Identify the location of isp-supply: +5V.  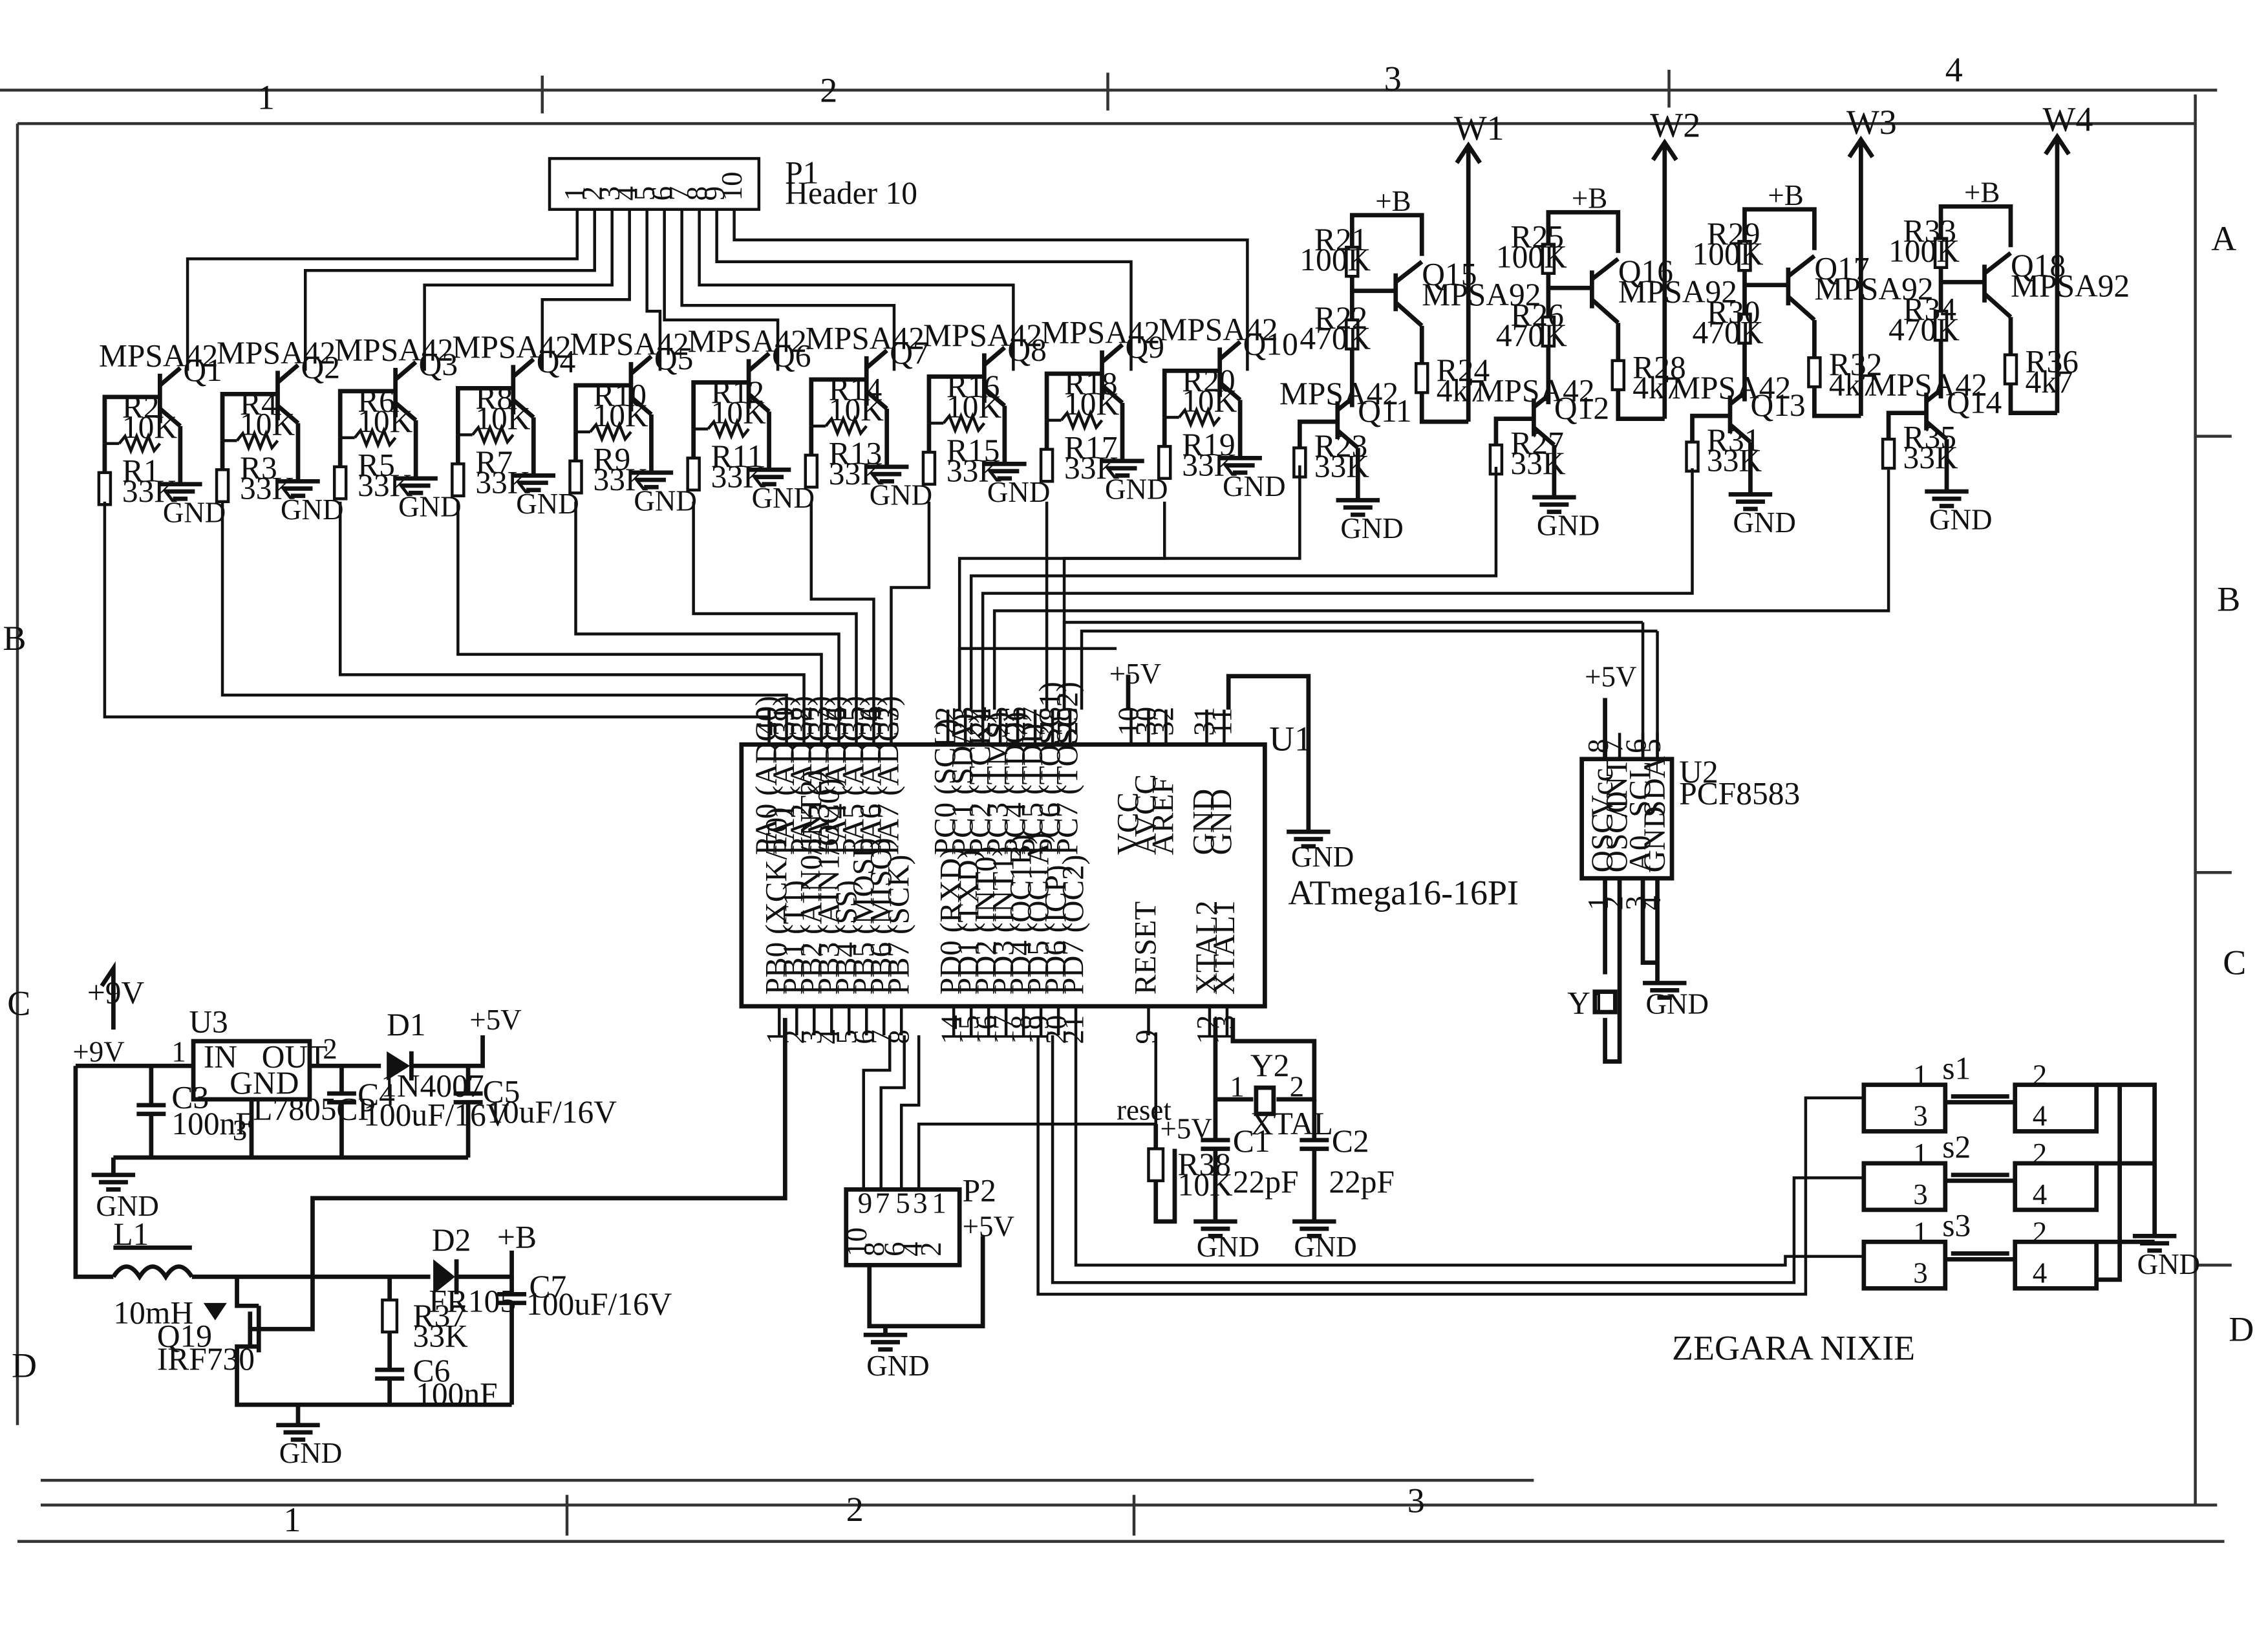
(988, 1226).